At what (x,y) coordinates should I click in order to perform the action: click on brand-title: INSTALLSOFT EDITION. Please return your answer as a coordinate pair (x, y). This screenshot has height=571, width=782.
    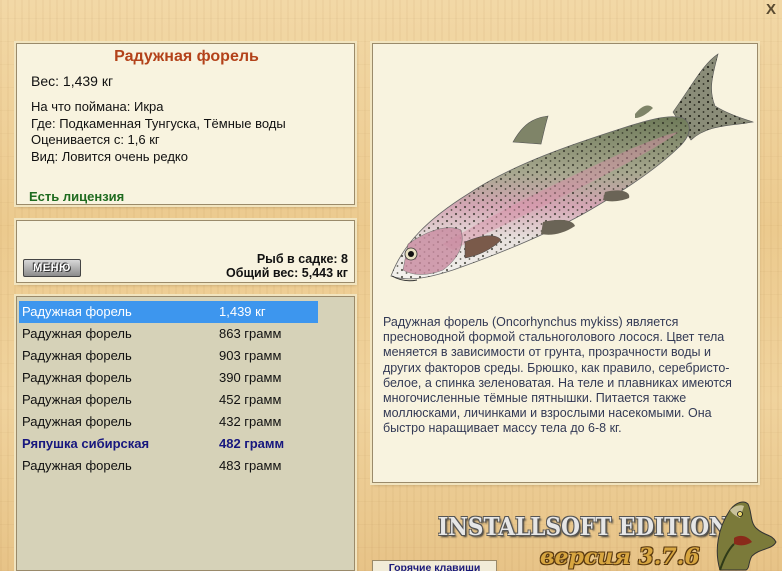
    Looking at the image, I should click on (583, 526).